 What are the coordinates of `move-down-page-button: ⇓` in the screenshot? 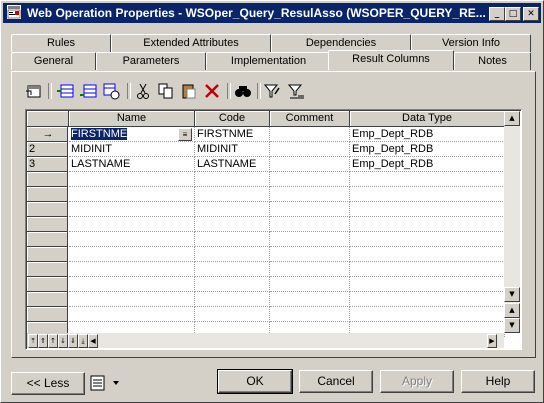 It's located at (73, 341).